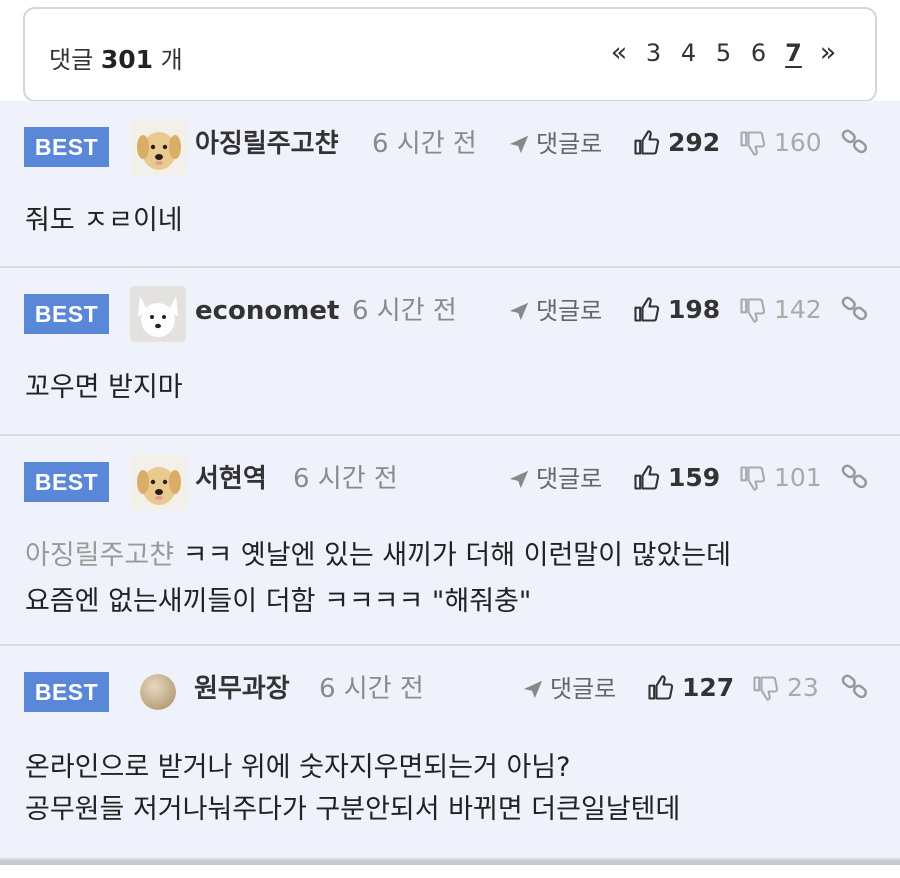  Describe the element at coordinates (798, 477) in the screenshot. I see `downvote-count: 101` at that location.